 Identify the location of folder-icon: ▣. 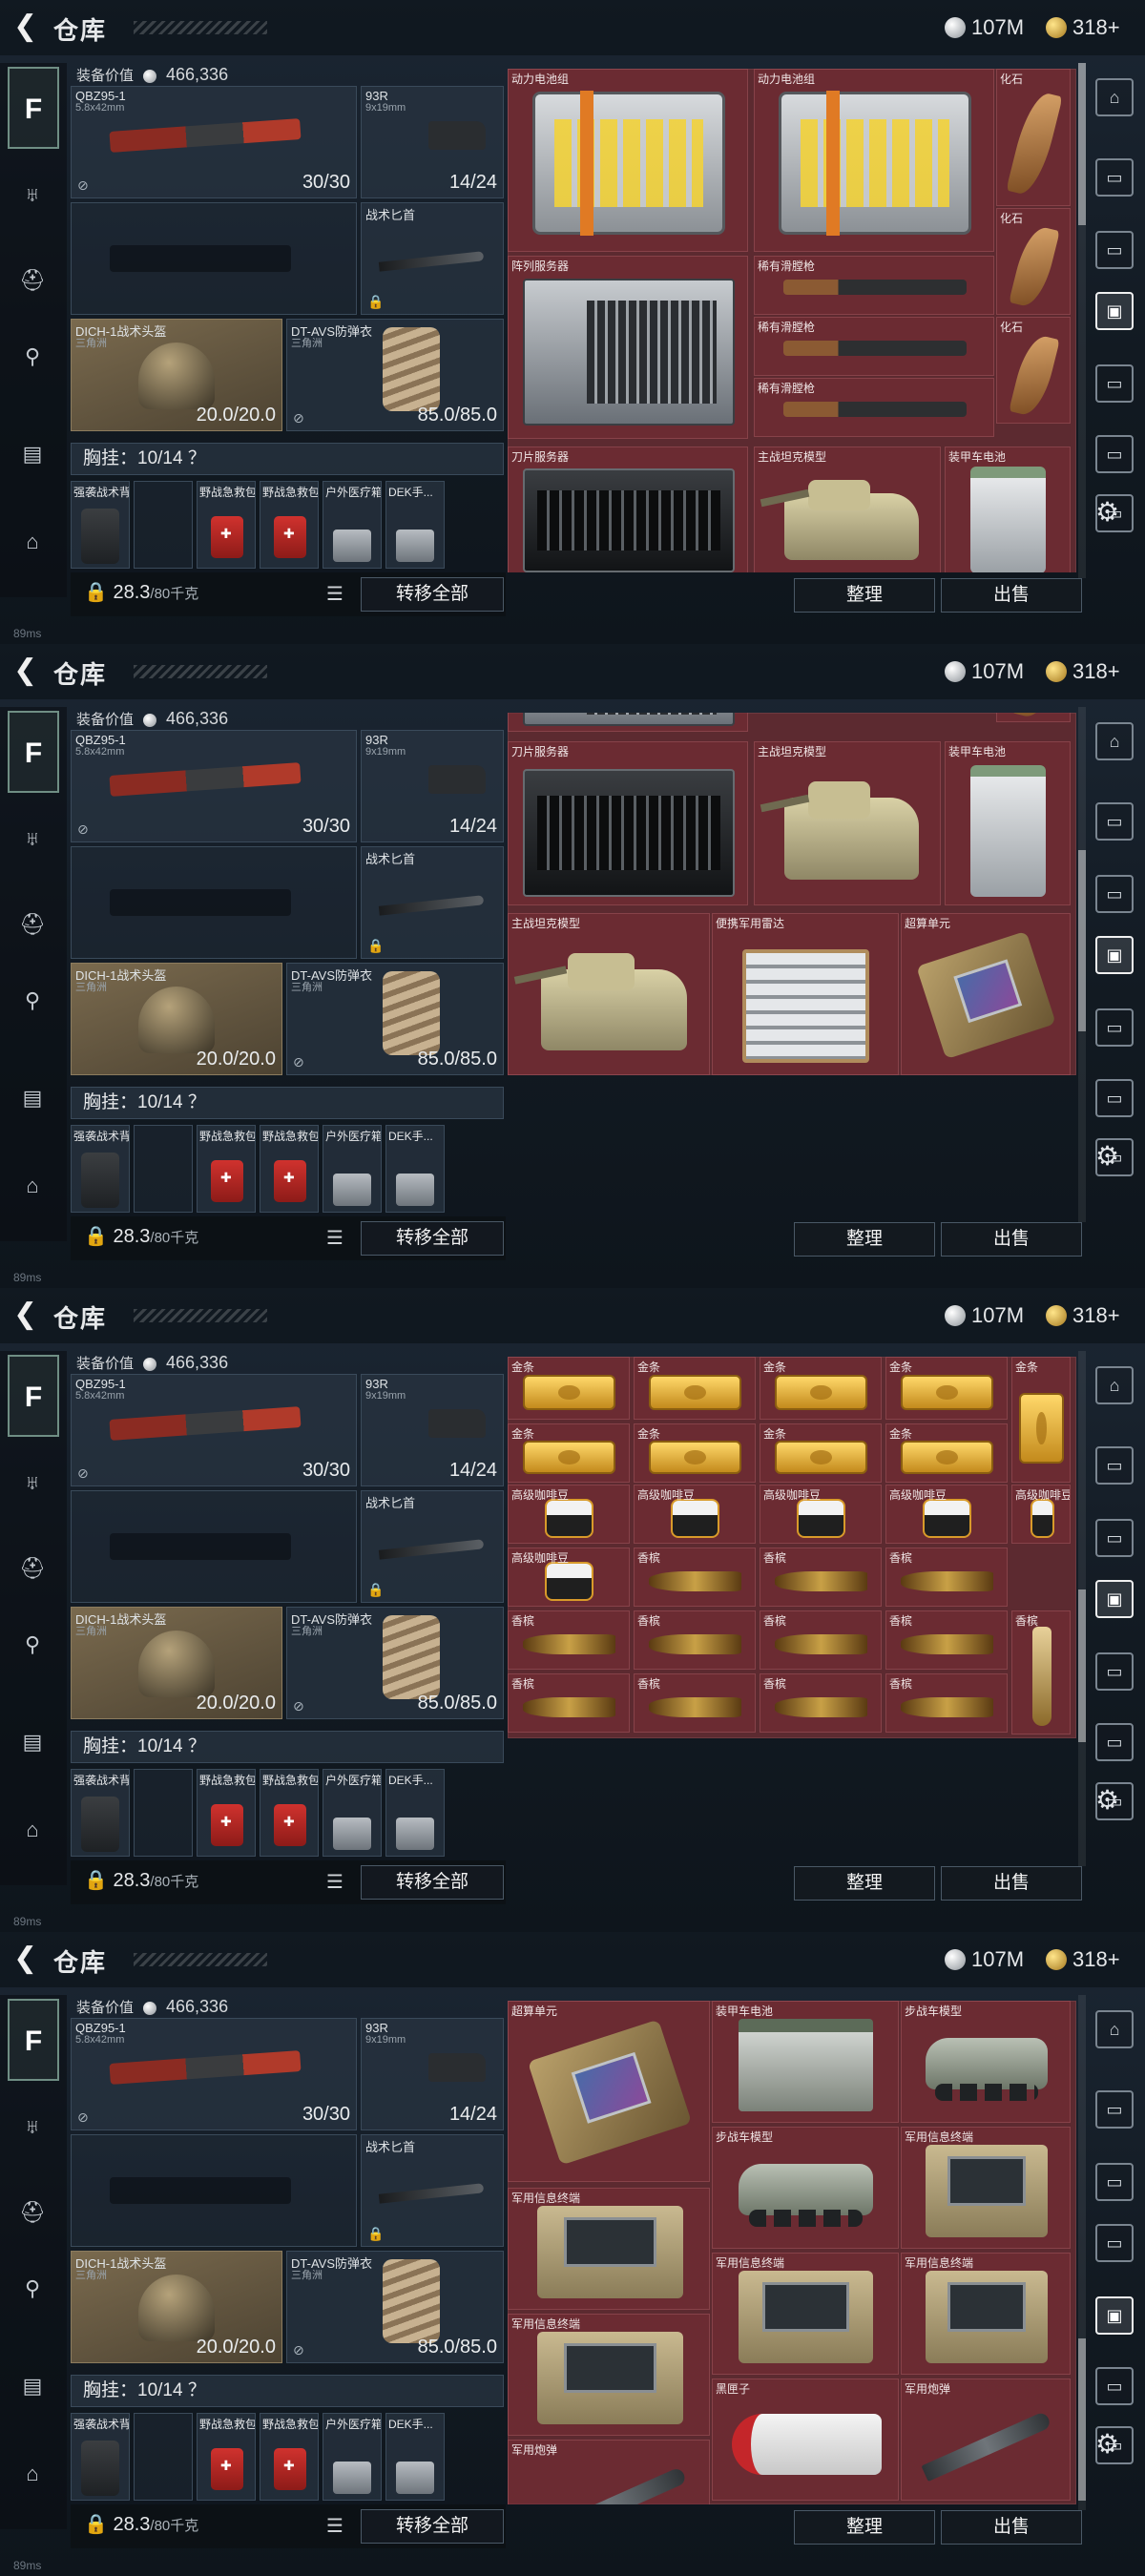
(1114, 2315).